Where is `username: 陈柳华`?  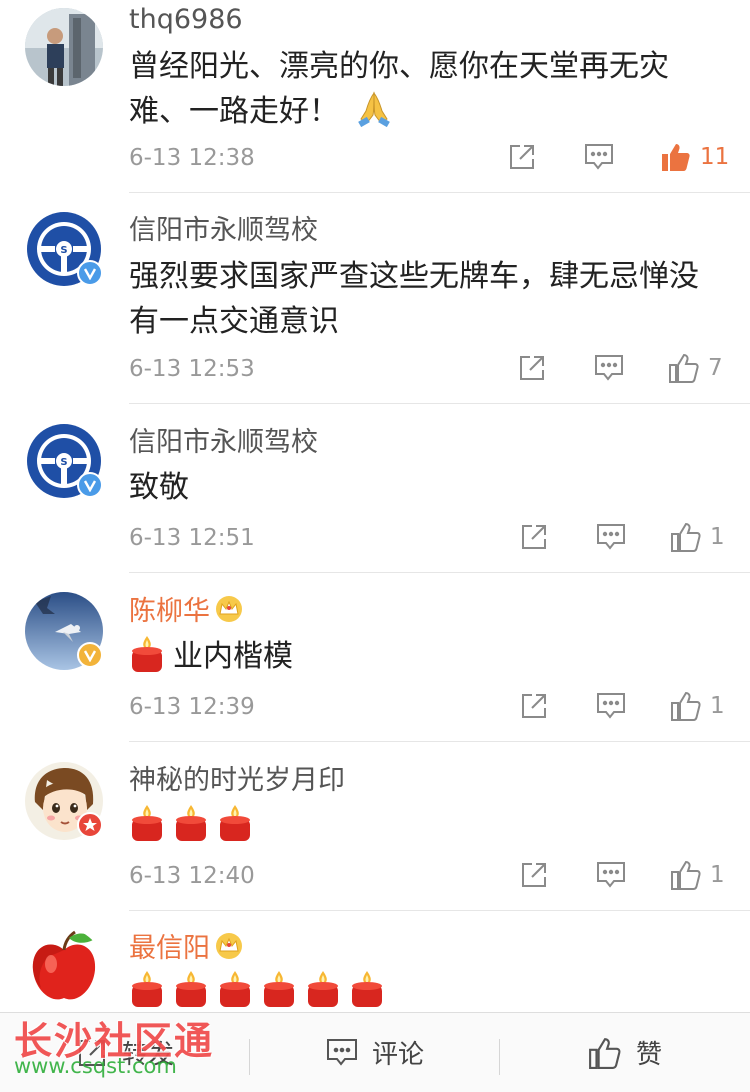 username: 陈柳华 is located at coordinates (186, 613).